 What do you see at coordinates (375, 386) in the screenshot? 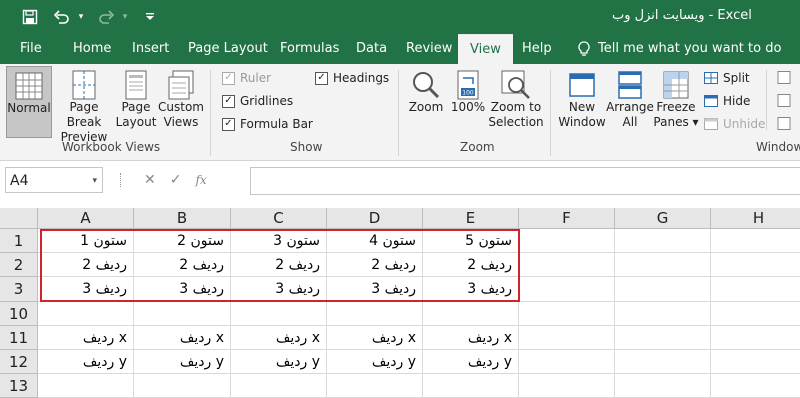
I see `cell-d13` at bounding box center [375, 386].